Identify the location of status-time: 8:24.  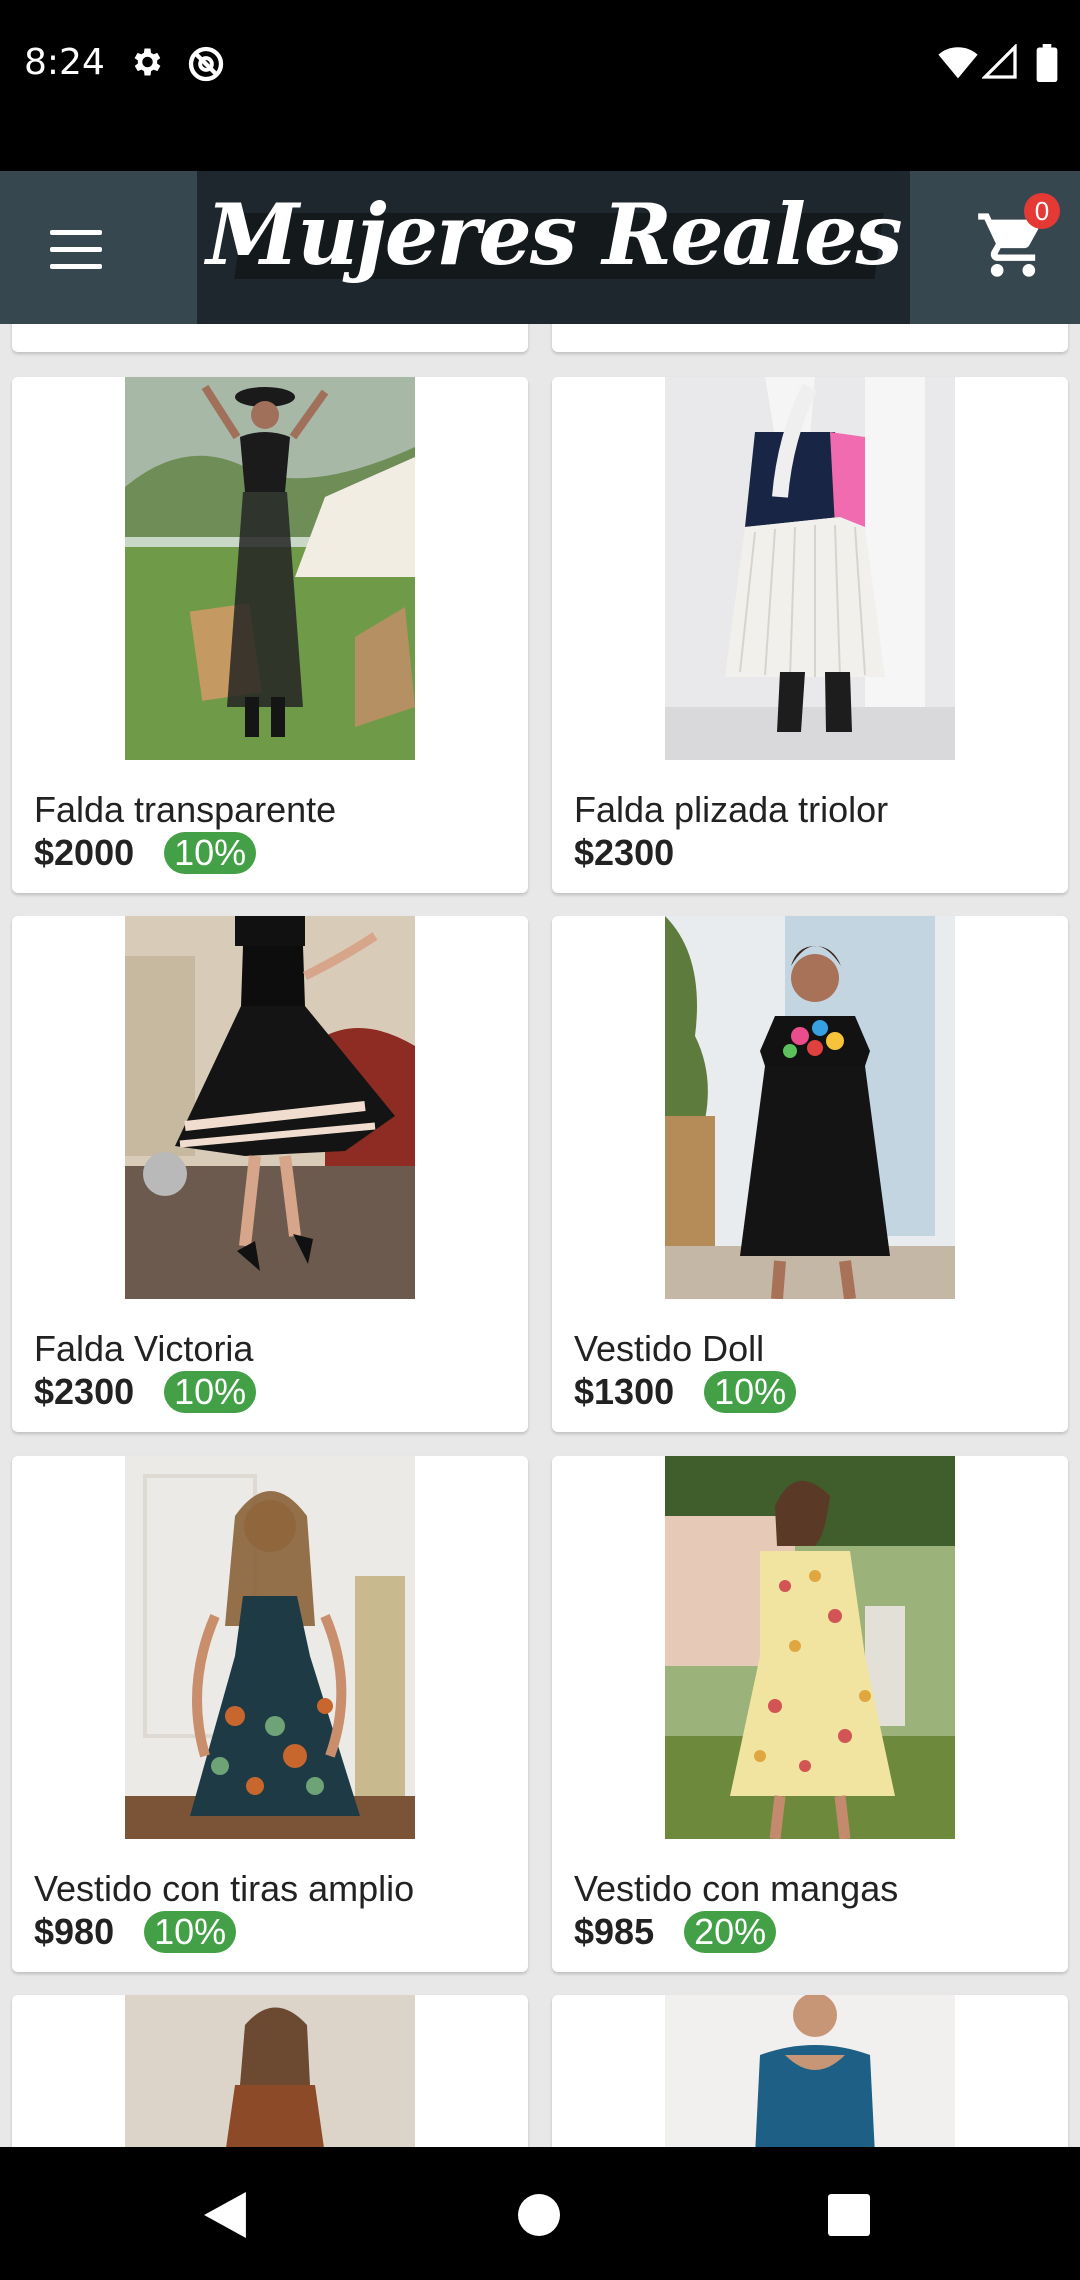
(64, 62).